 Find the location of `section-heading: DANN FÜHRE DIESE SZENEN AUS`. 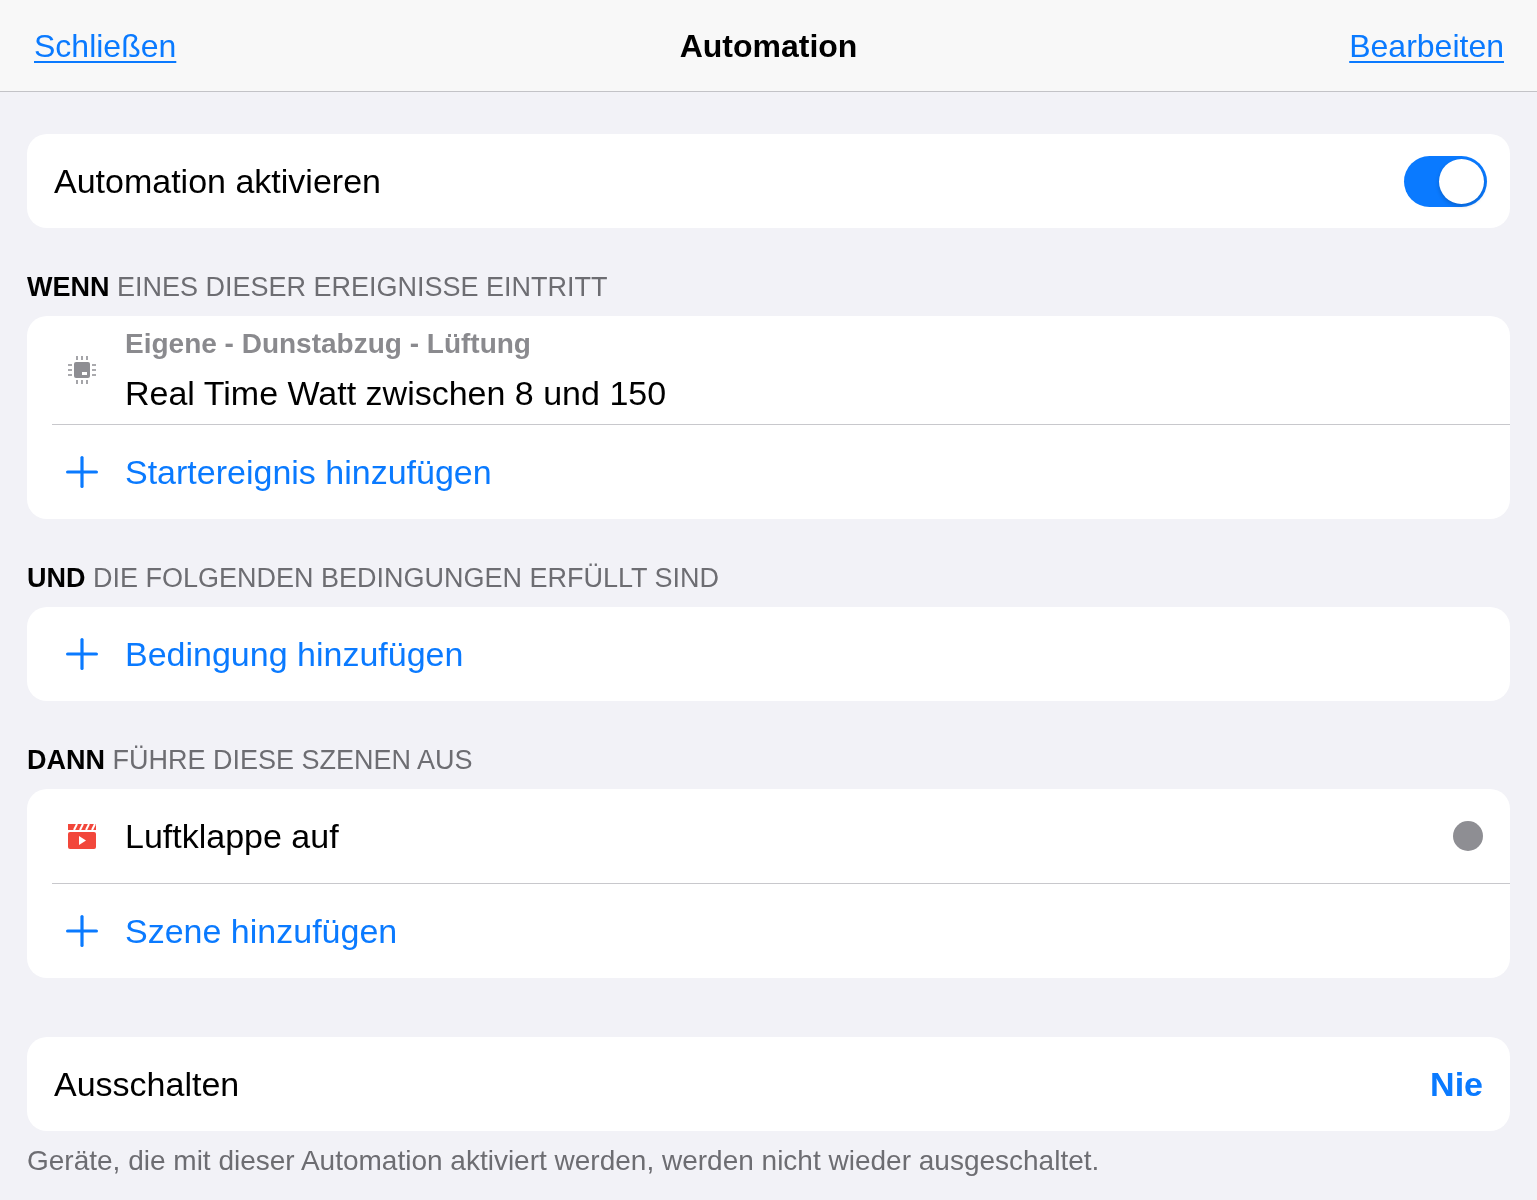

section-heading: DANN FÜHRE DIESE SZENEN AUS is located at coordinates (250, 760).